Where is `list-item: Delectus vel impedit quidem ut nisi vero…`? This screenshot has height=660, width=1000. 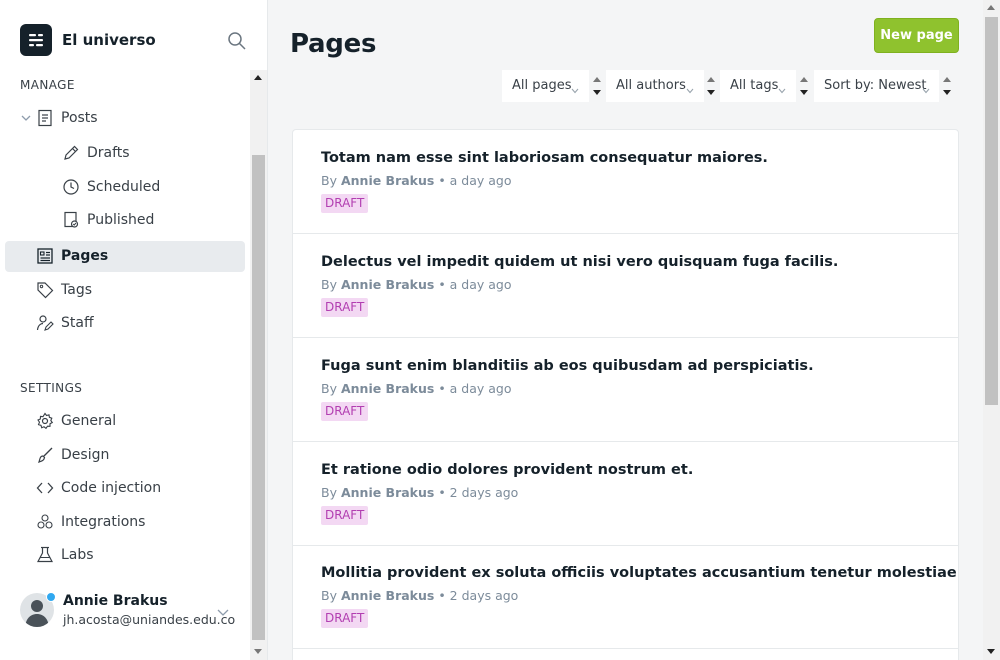
list-item: Delectus vel impedit quidem ut nisi vero… is located at coordinates (625, 286).